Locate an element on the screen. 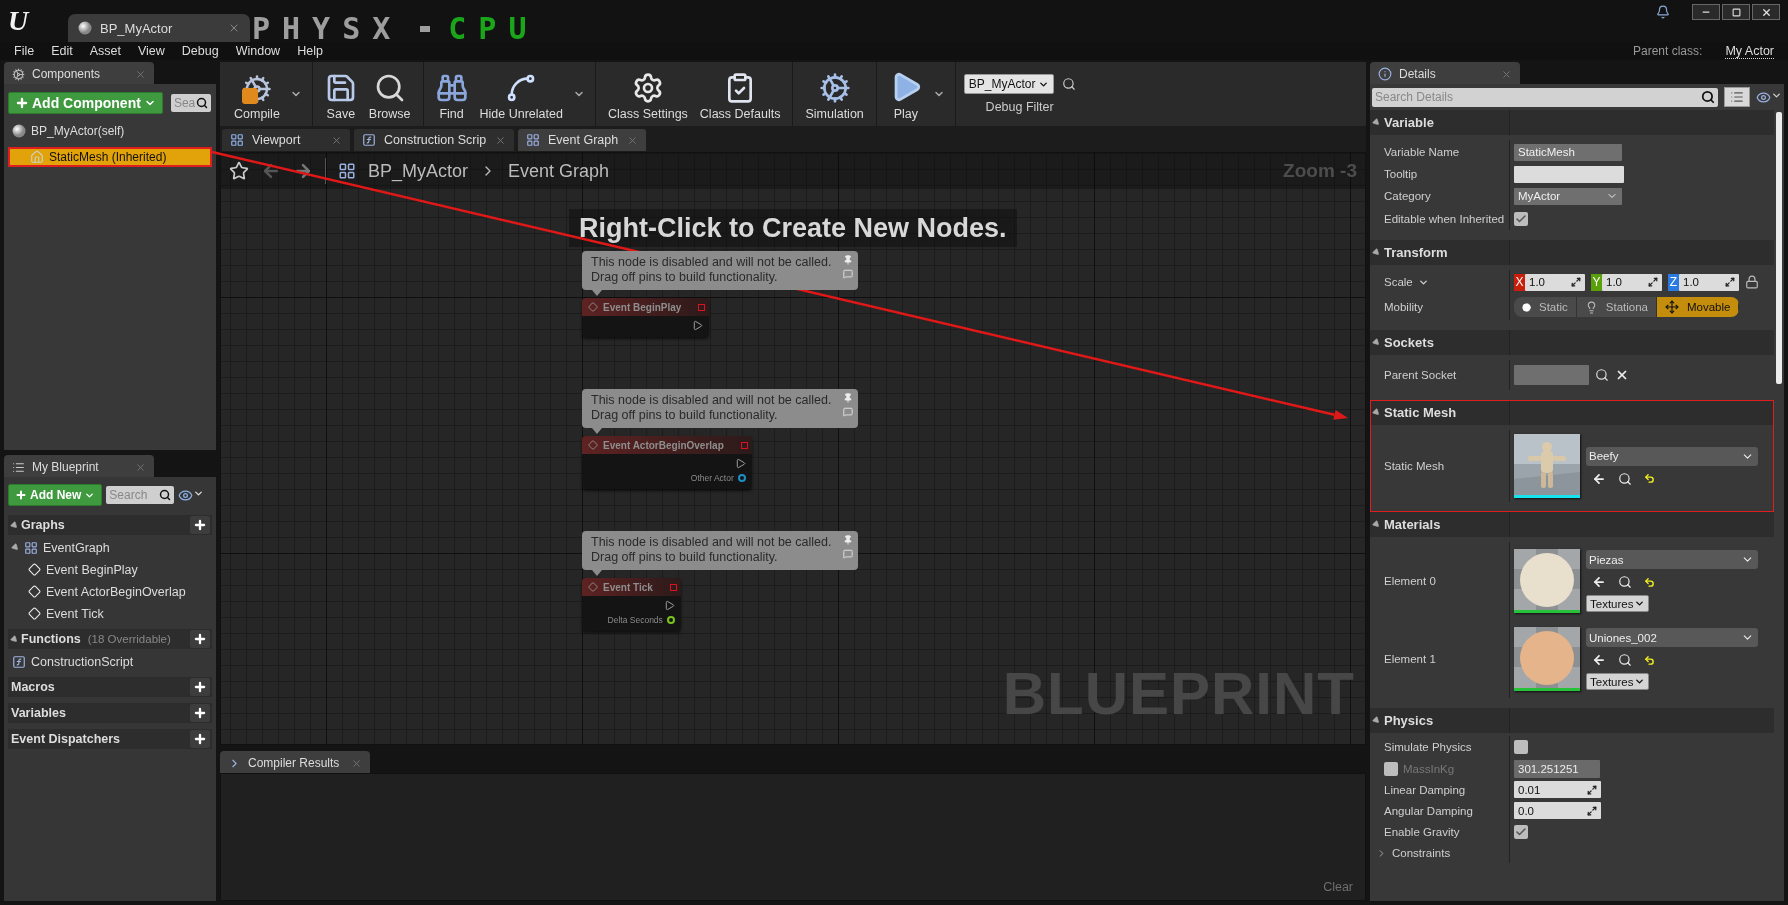  blueprint-item: Event Tick is located at coordinates (110, 613).